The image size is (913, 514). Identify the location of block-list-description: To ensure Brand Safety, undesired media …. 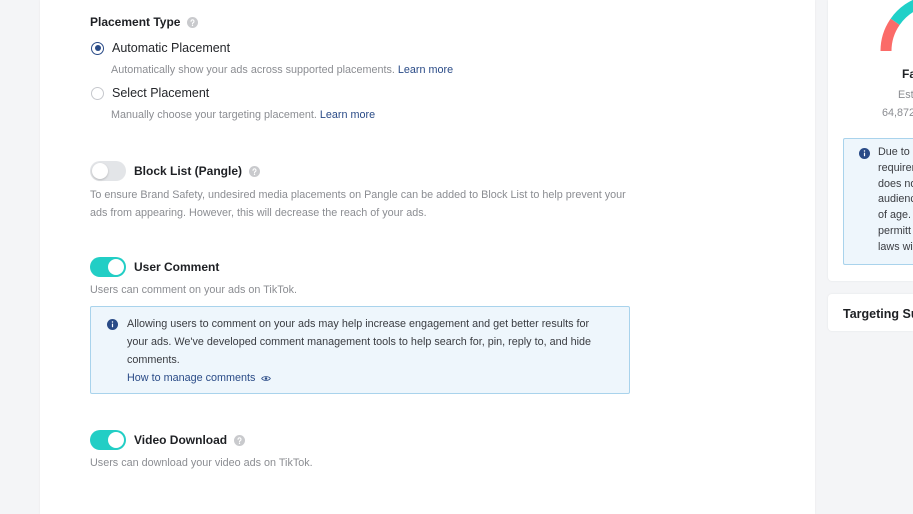
(358, 204).